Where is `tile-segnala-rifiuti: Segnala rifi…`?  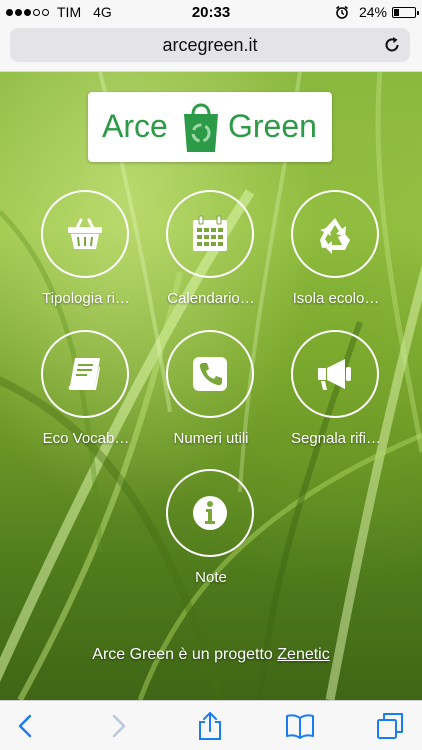
tile-segnala-rifiuti: Segnala rifi… is located at coordinates (336, 395).